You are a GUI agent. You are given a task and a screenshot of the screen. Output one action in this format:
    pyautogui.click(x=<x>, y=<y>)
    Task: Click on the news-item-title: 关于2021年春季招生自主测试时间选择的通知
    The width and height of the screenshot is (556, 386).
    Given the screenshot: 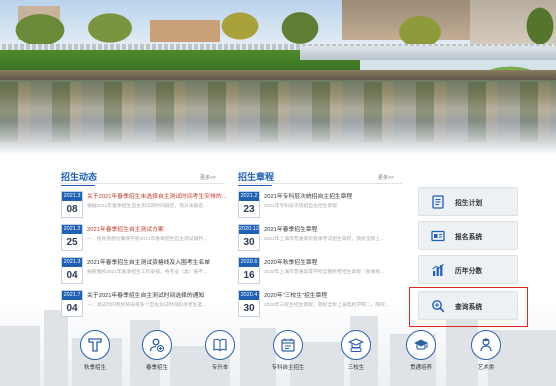 What is the action you would take?
    pyautogui.click(x=158, y=296)
    